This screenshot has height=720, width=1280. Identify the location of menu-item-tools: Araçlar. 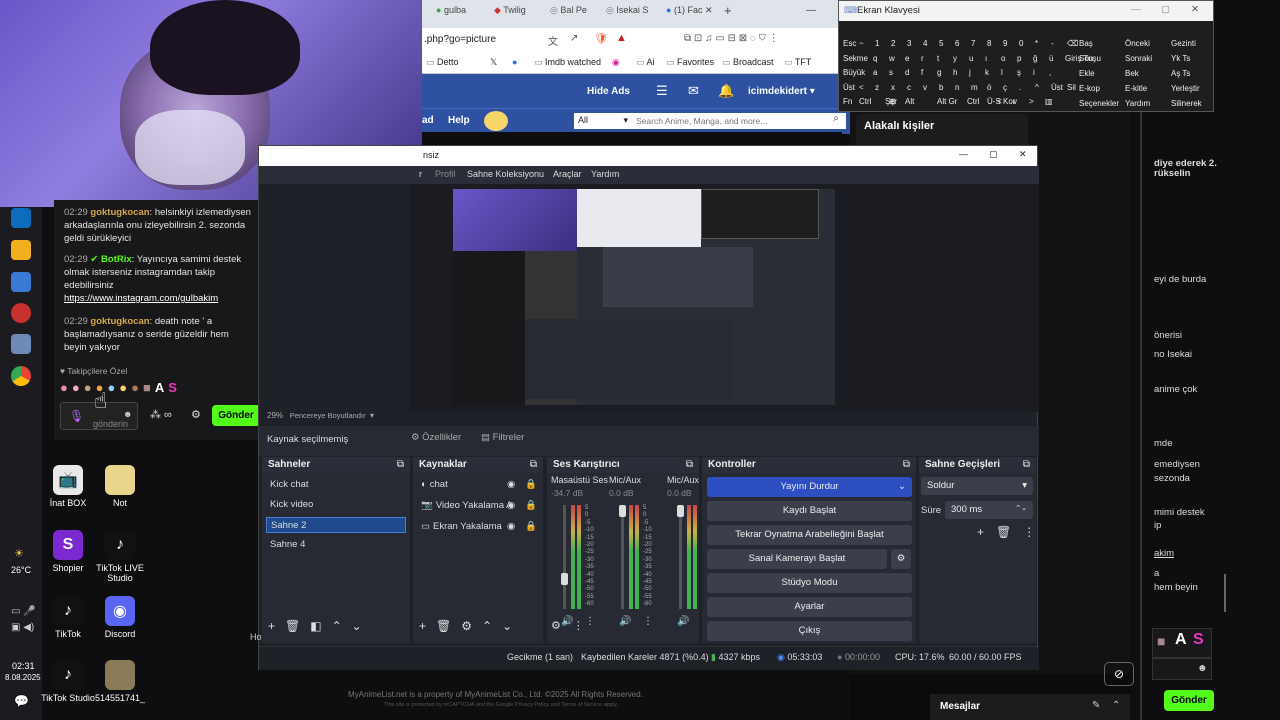
(567, 174).